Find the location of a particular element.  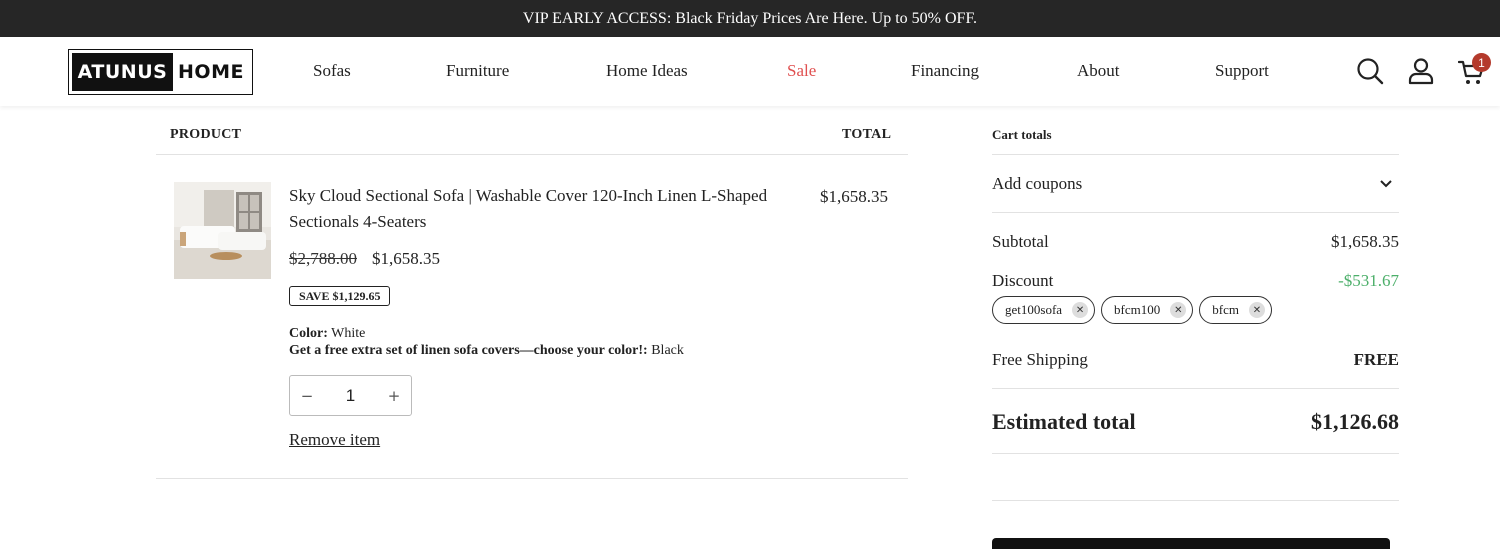

cart-count-badge: 1 is located at coordinates (1481, 62).